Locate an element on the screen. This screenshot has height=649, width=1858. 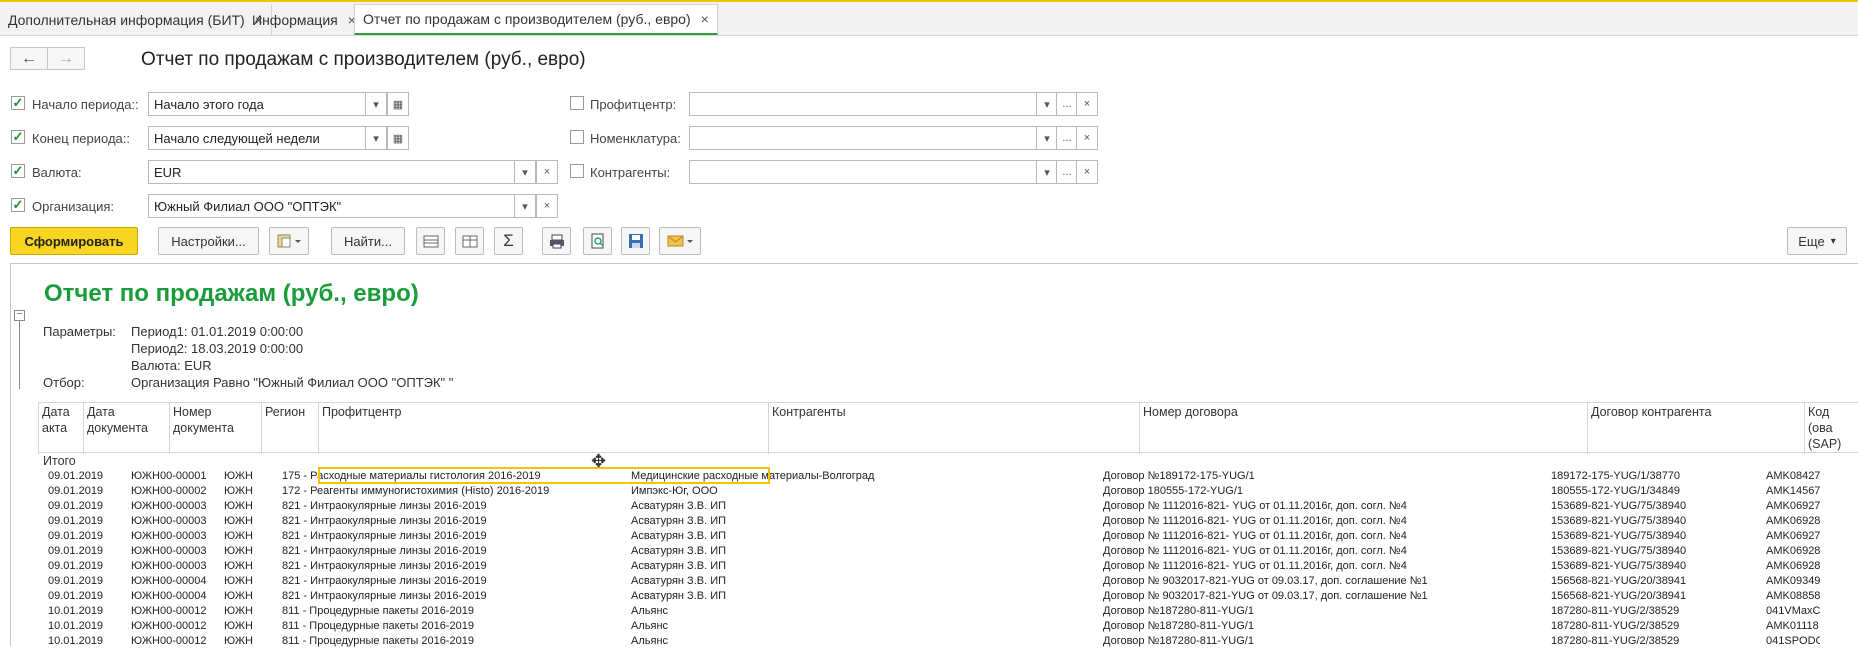
table-cell: 041VMaxC is located at coordinates (1793, 611).